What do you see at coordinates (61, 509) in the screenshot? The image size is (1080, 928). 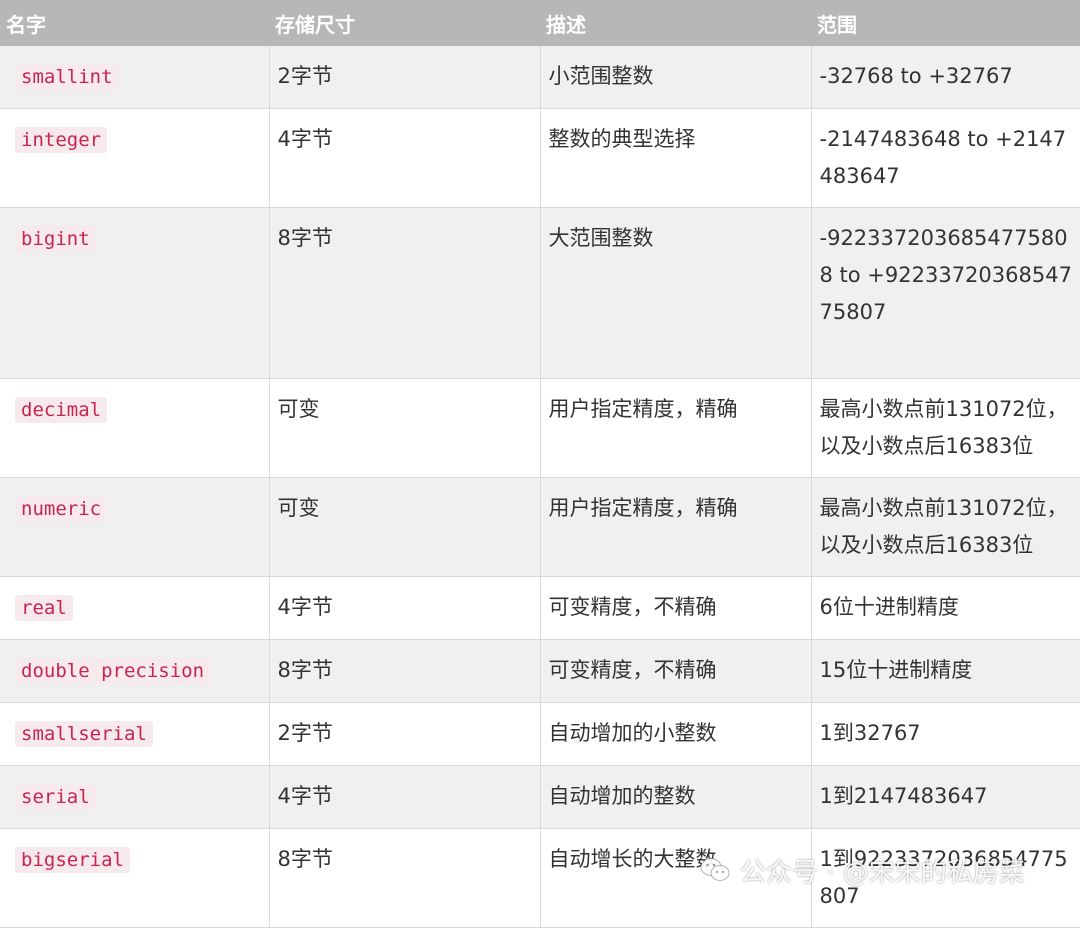 I see `type-name: numeric` at bounding box center [61, 509].